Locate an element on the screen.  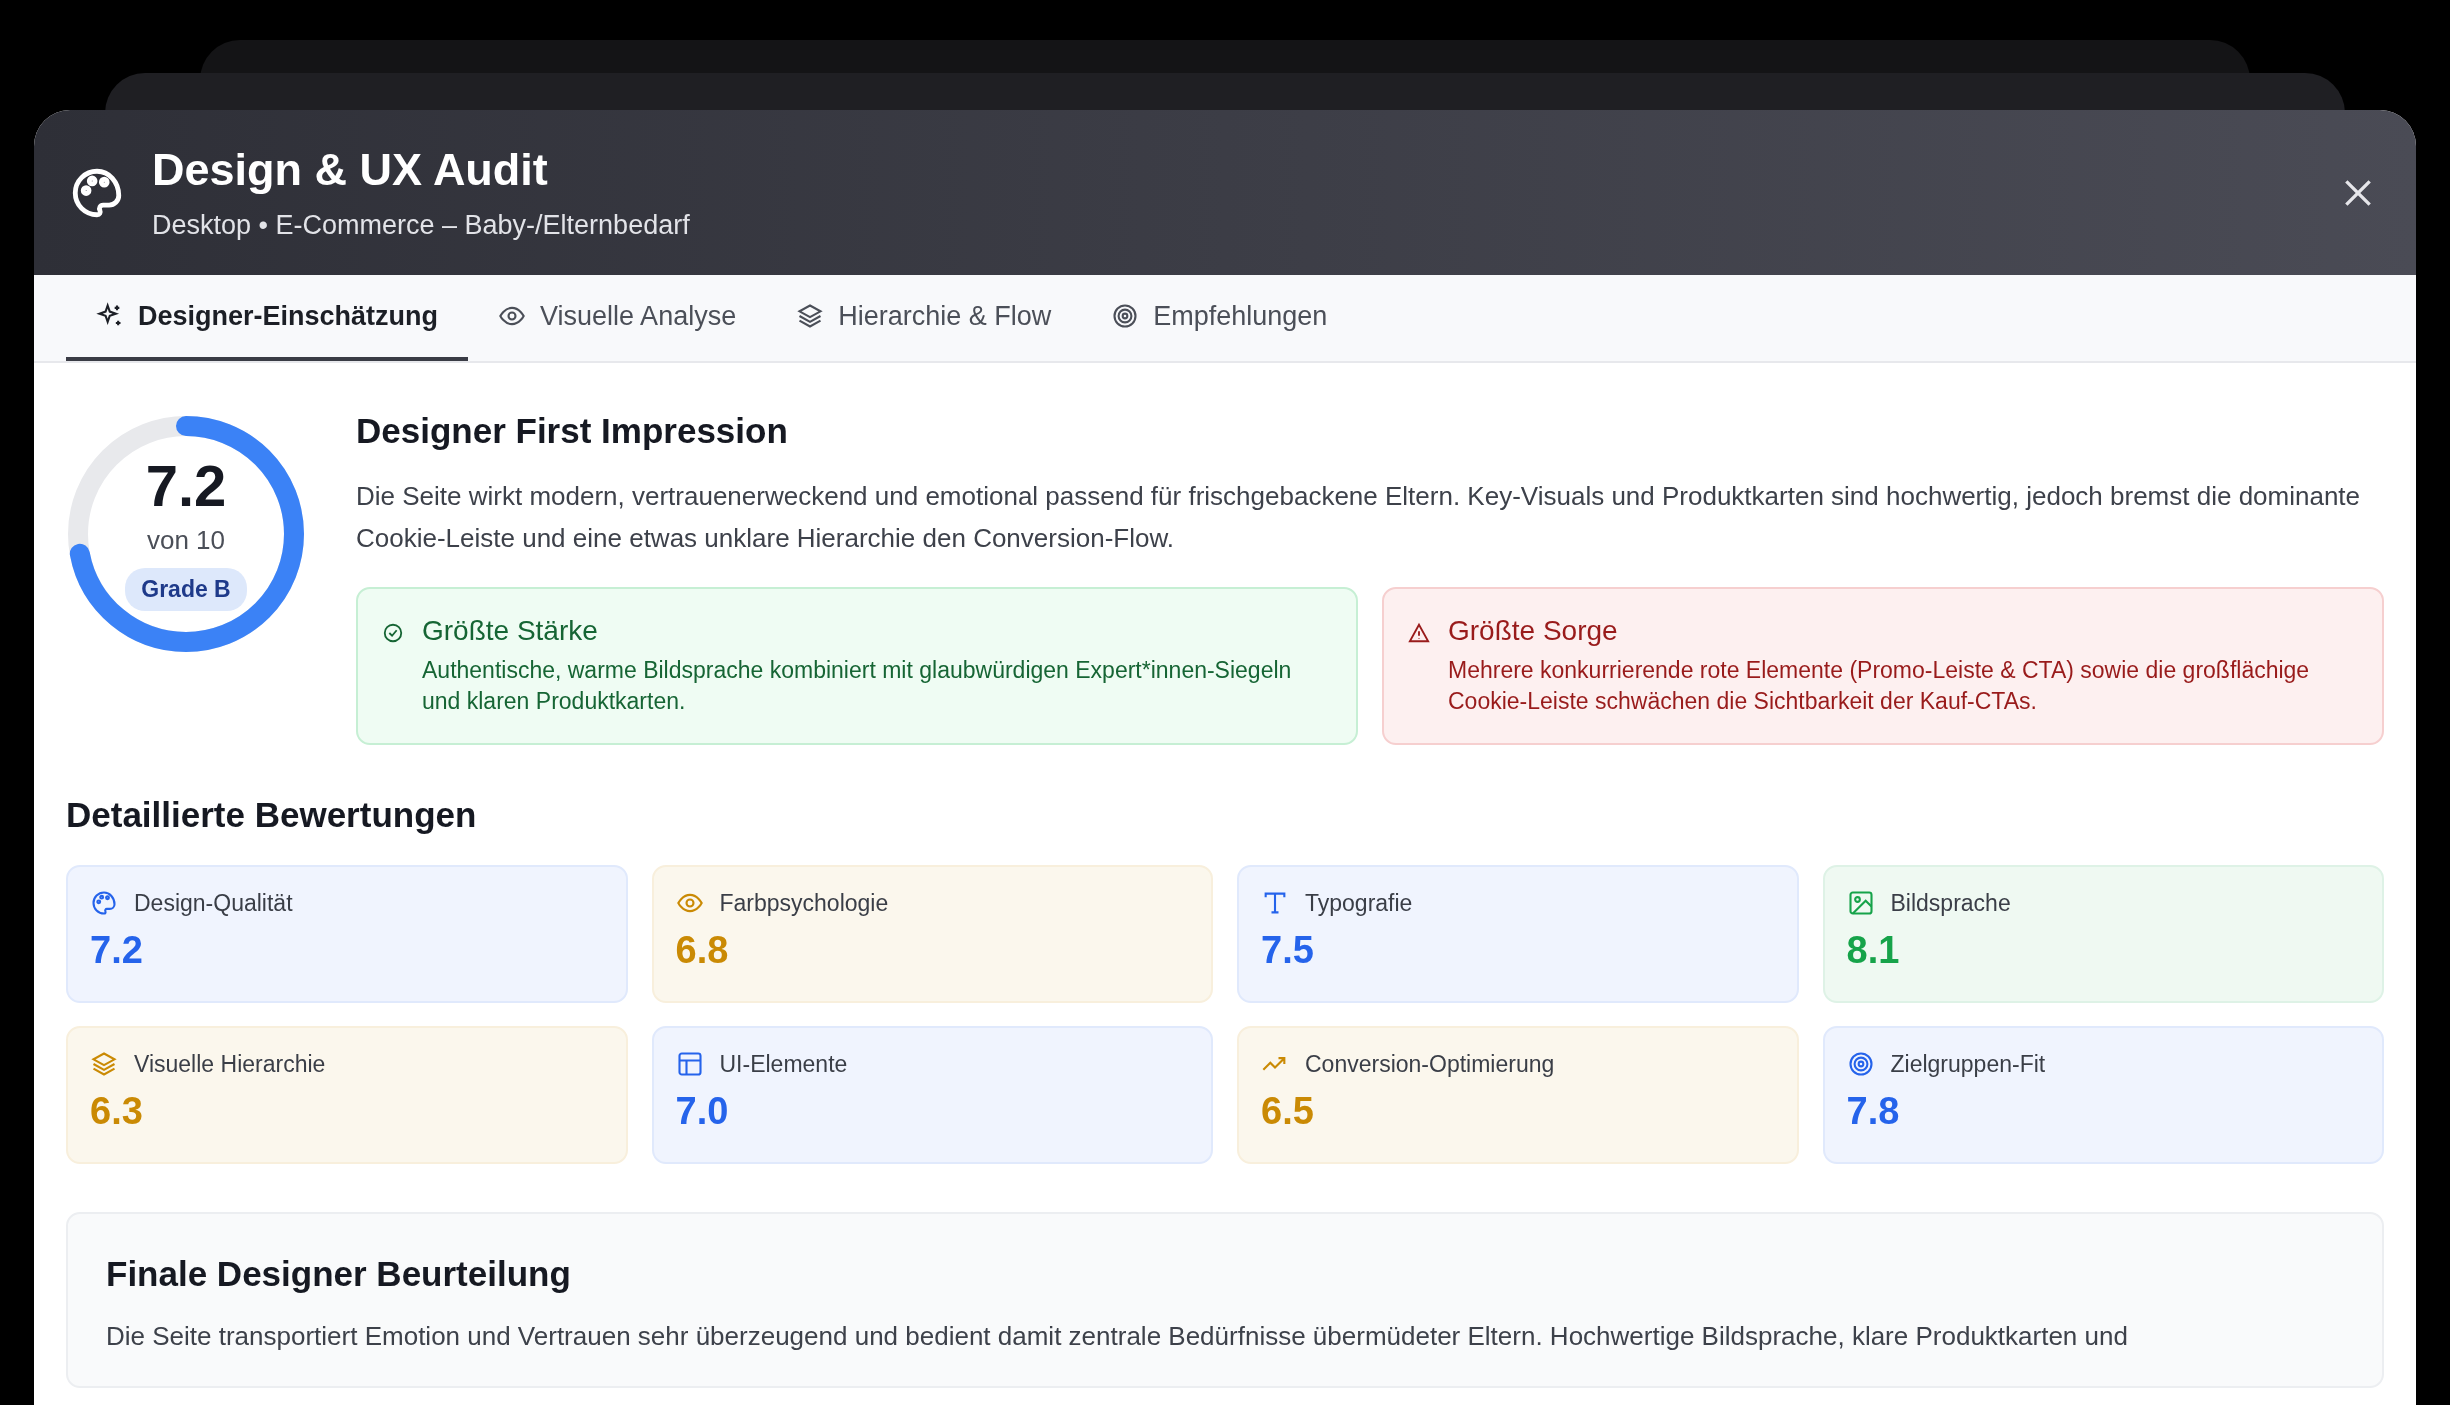
check-circle-icon is located at coordinates (393, 633).